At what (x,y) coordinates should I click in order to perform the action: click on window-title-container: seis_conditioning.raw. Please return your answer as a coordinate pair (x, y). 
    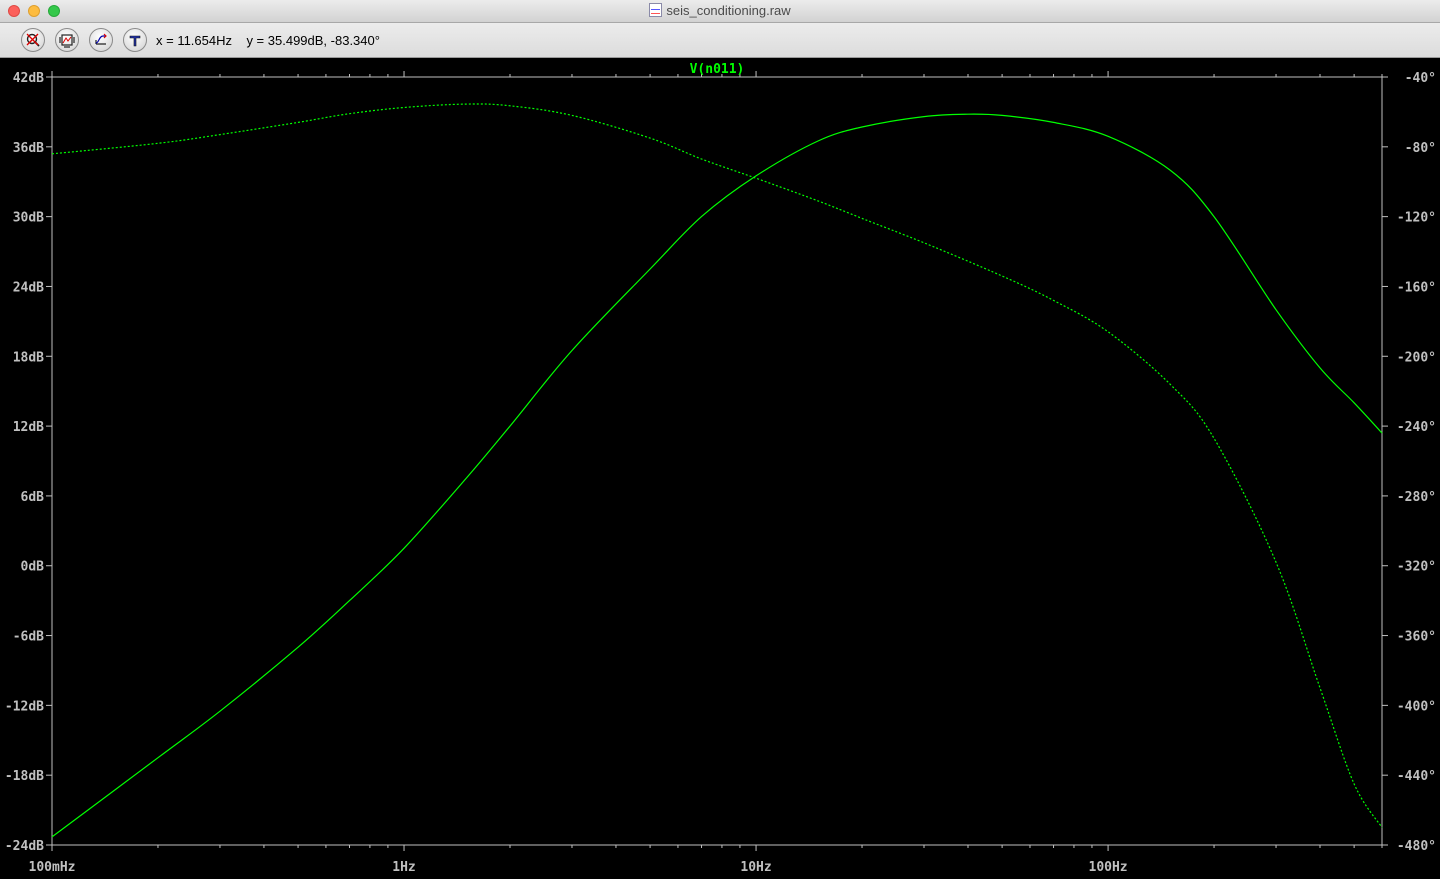
    Looking at the image, I should click on (720, 10).